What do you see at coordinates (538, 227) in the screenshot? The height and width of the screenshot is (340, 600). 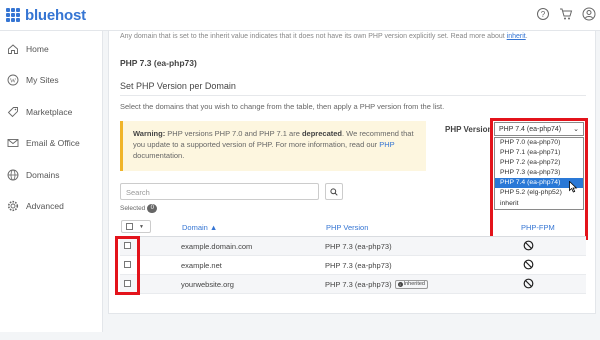 I see `column-header-php-fpm: PHP-FPM` at bounding box center [538, 227].